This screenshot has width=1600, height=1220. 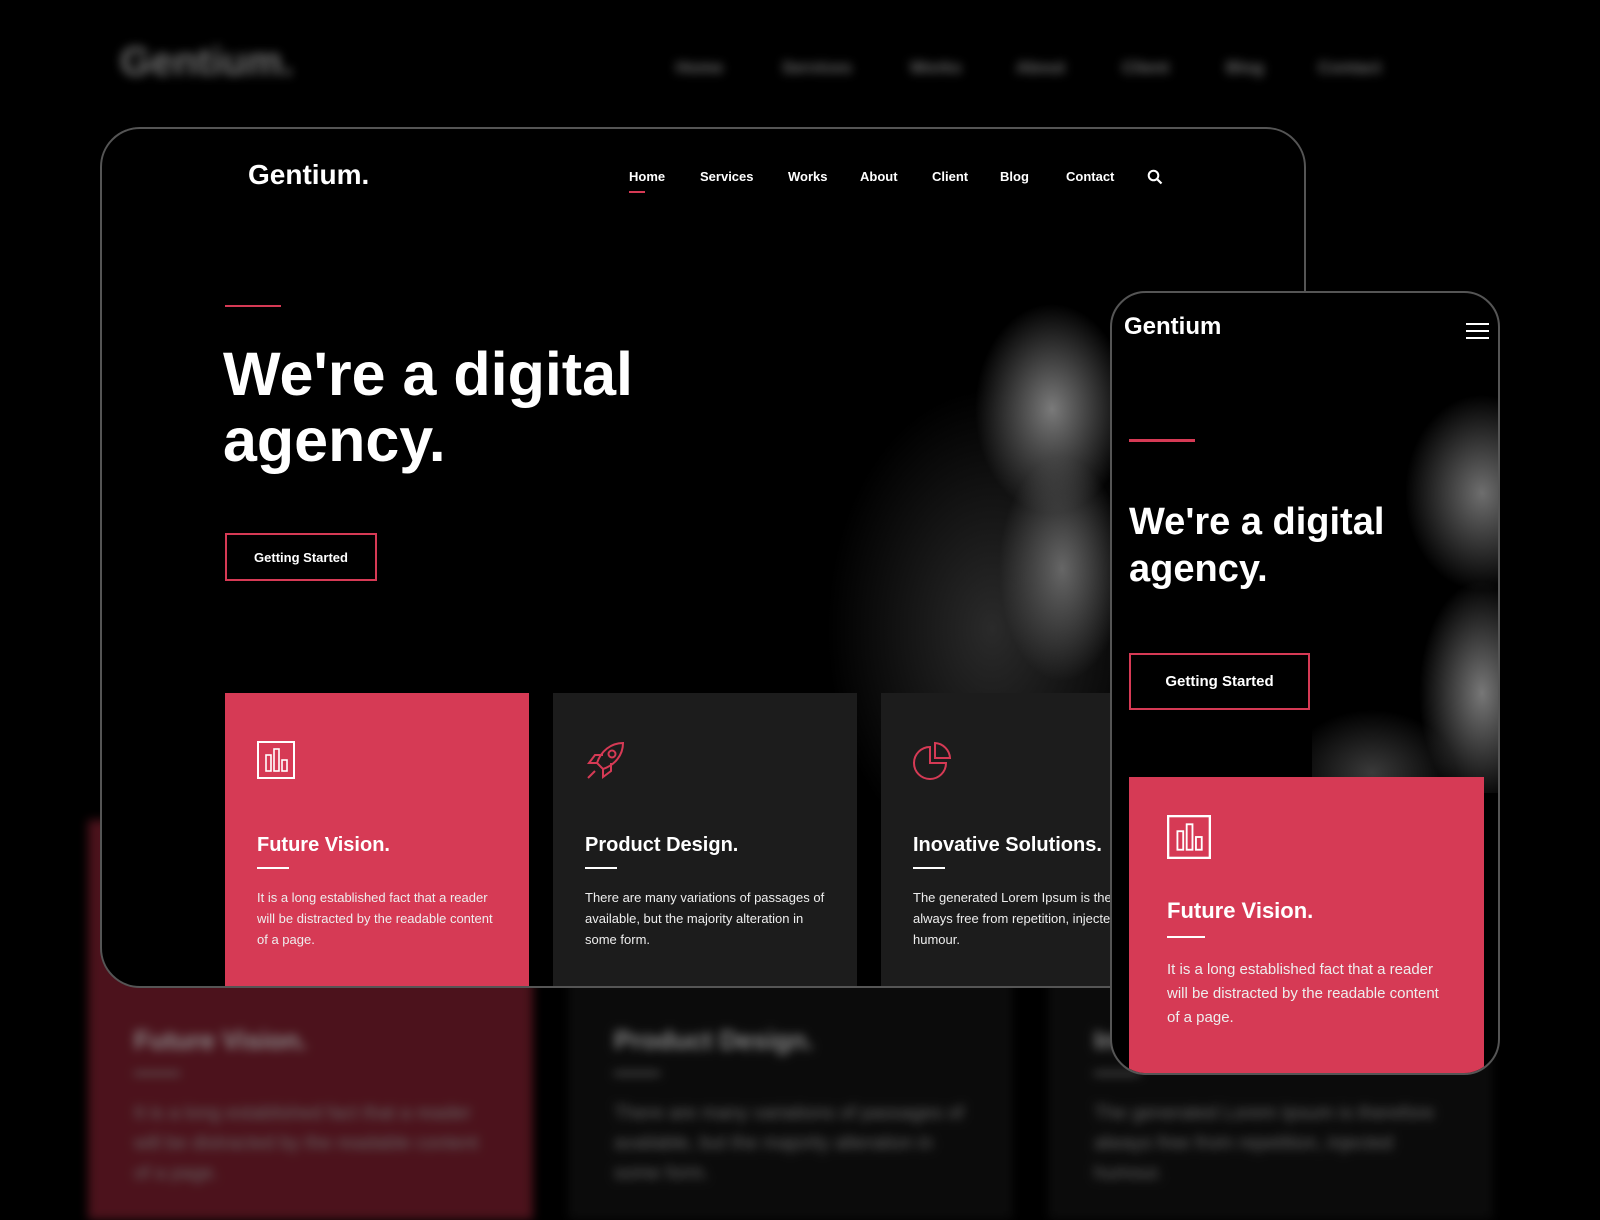 I want to click on nav-works: Works, so click(x=808, y=176).